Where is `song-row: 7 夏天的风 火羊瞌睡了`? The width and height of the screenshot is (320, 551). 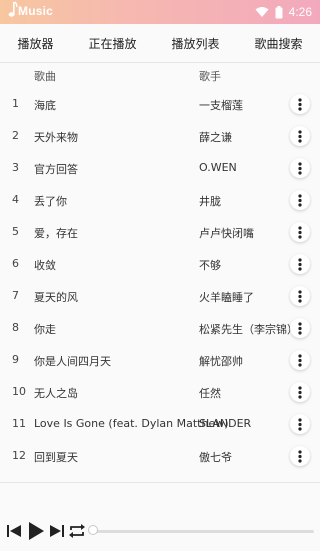
song-row: 7 夏天的风 火羊瞌睡了 is located at coordinates (160, 296).